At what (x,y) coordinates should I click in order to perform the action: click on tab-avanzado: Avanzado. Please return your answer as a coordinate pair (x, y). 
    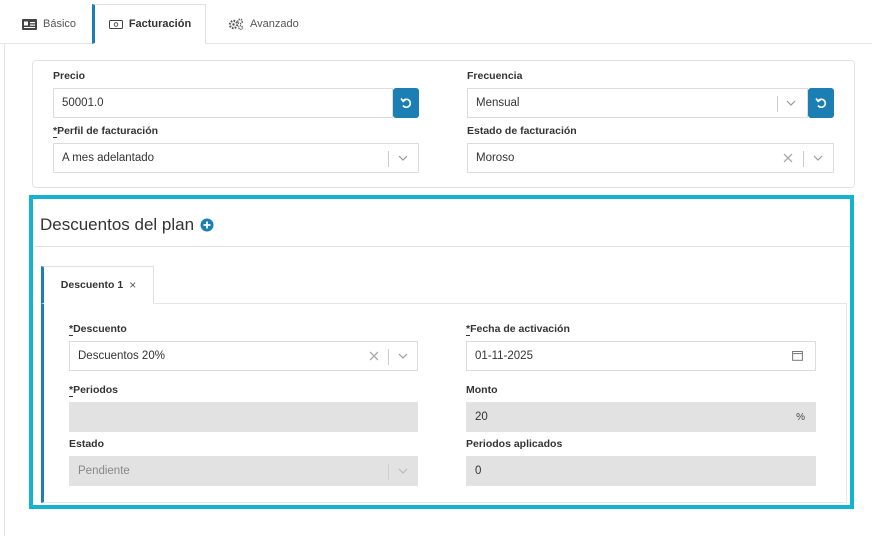
    Looking at the image, I should click on (263, 24).